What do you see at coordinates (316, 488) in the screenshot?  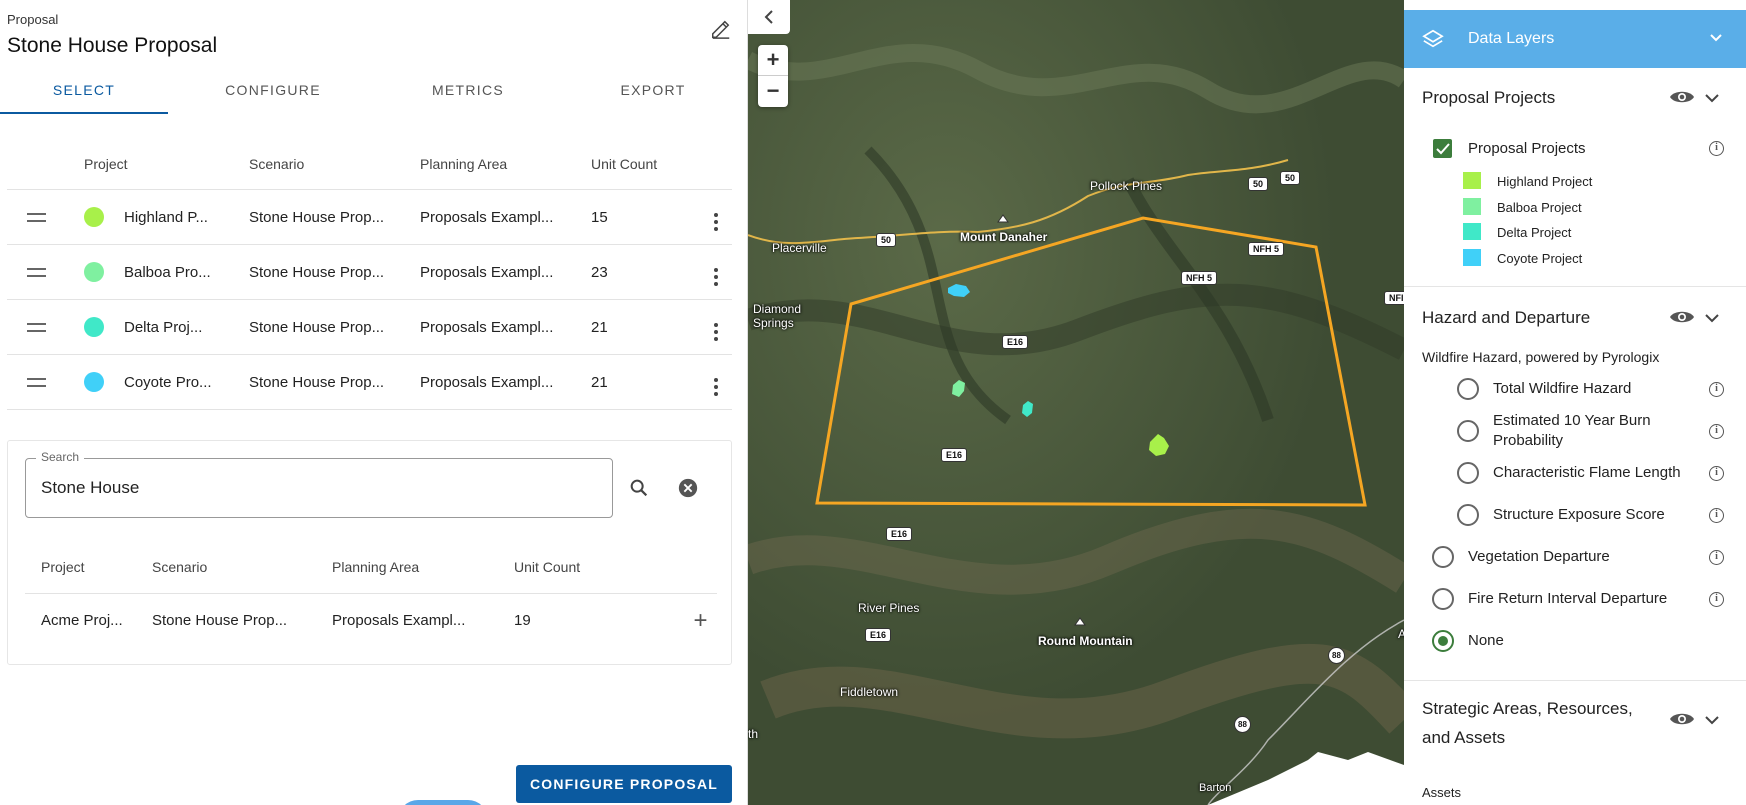 I see `search-input` at bounding box center [316, 488].